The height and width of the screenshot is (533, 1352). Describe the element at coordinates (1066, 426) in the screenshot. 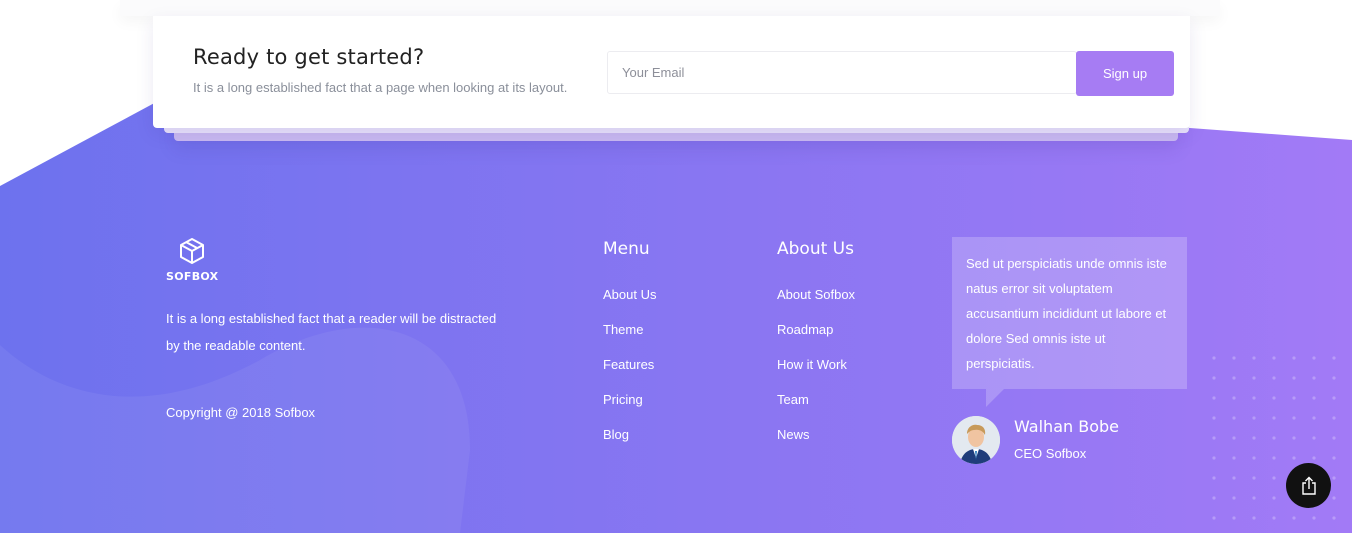

I see `testimonial-name: Walhan Bobe` at that location.